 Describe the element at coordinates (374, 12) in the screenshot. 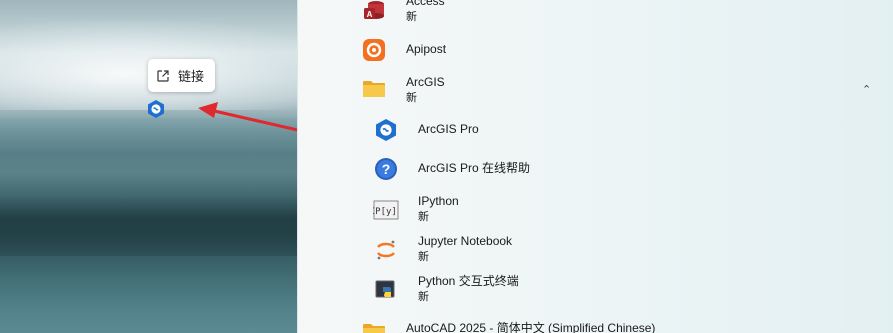

I see `access-icon: A` at that location.